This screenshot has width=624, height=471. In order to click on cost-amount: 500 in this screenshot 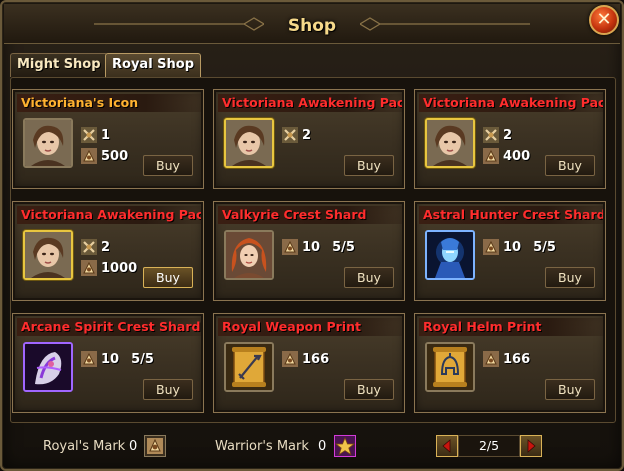, I will do `click(115, 156)`.